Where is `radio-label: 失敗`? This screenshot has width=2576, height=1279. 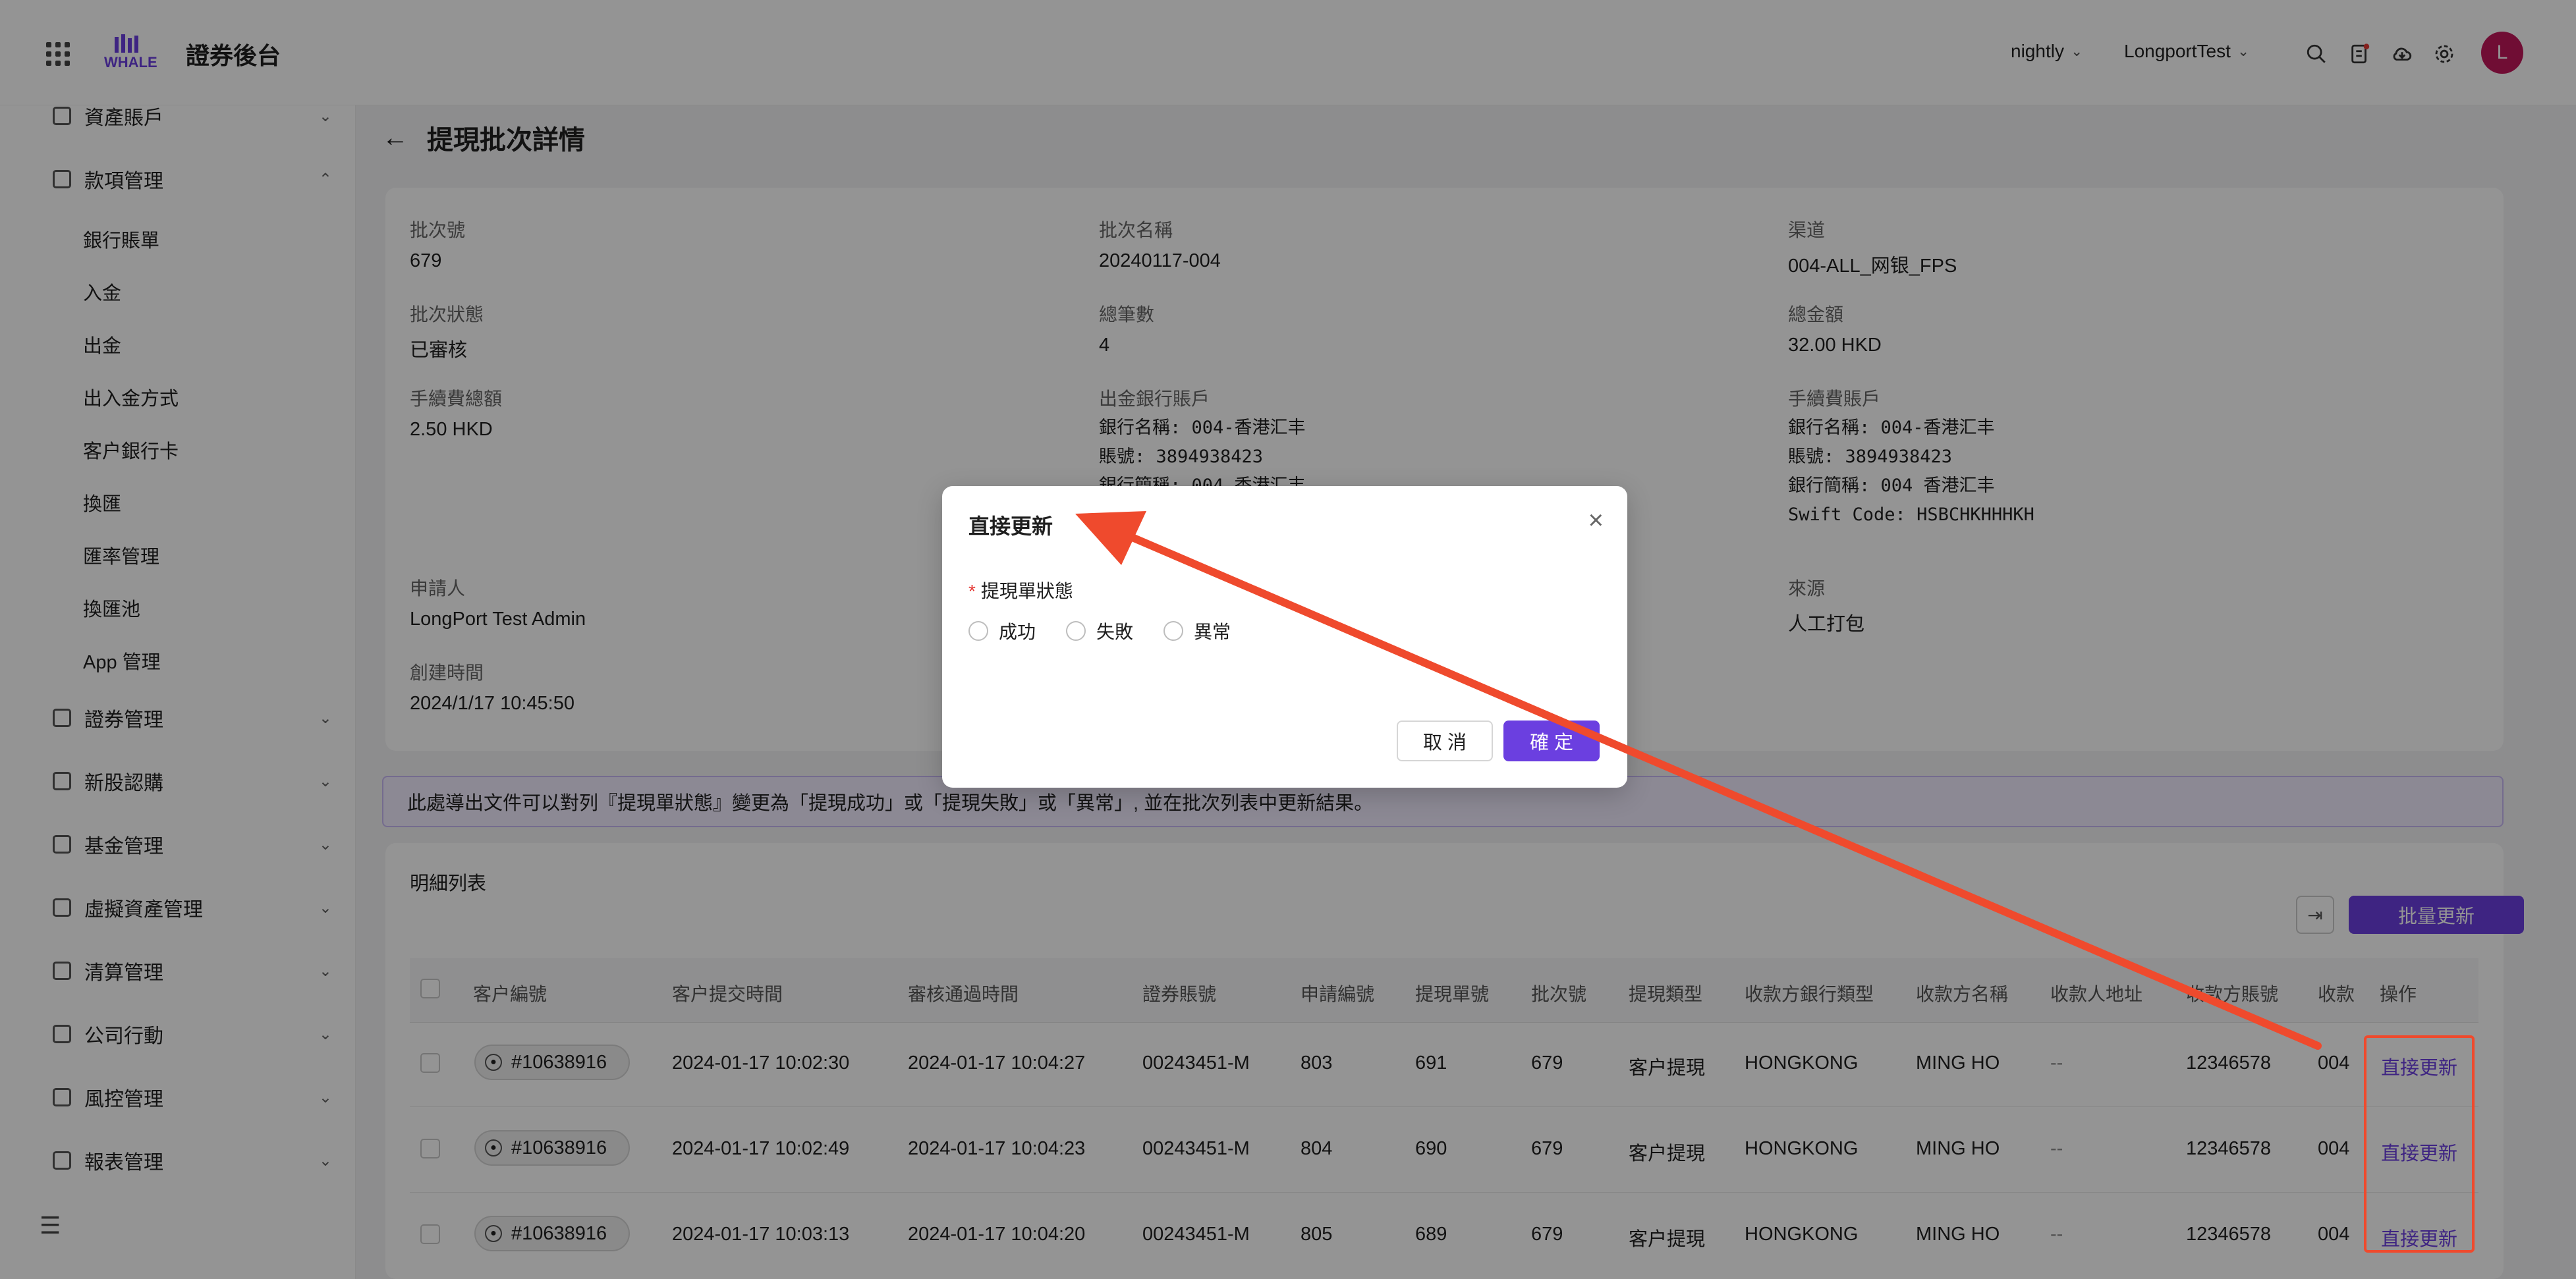 radio-label: 失敗 is located at coordinates (1115, 632).